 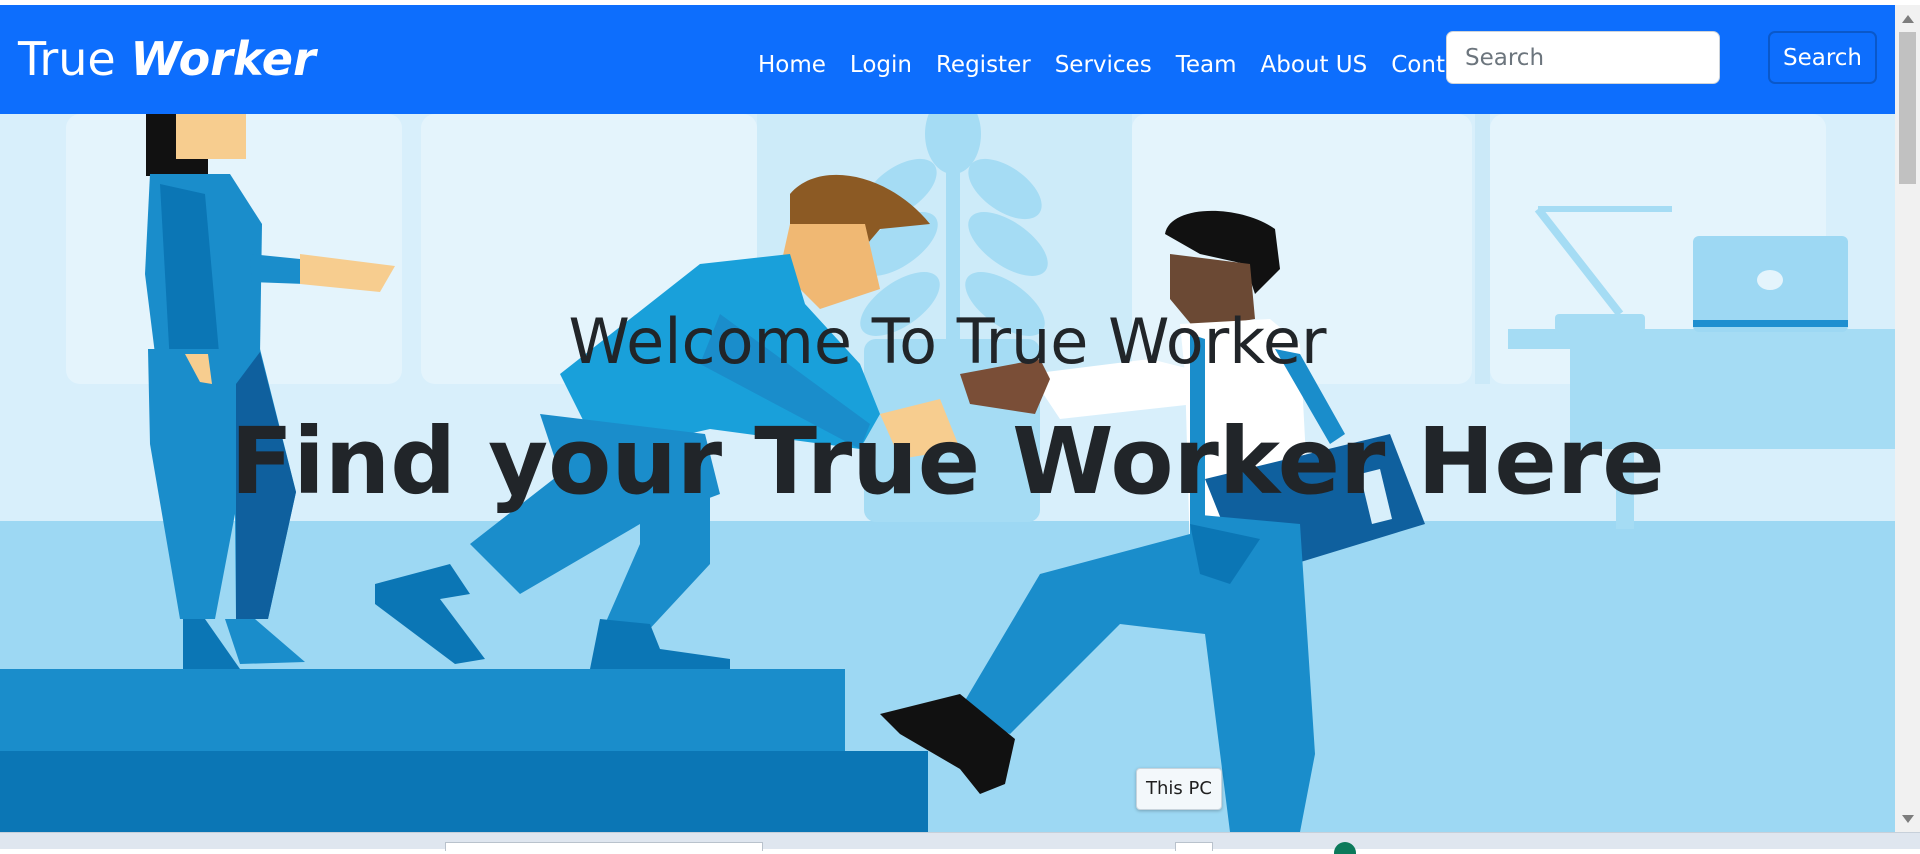 What do you see at coordinates (1908, 19) in the screenshot?
I see `scroll-up-icon` at bounding box center [1908, 19].